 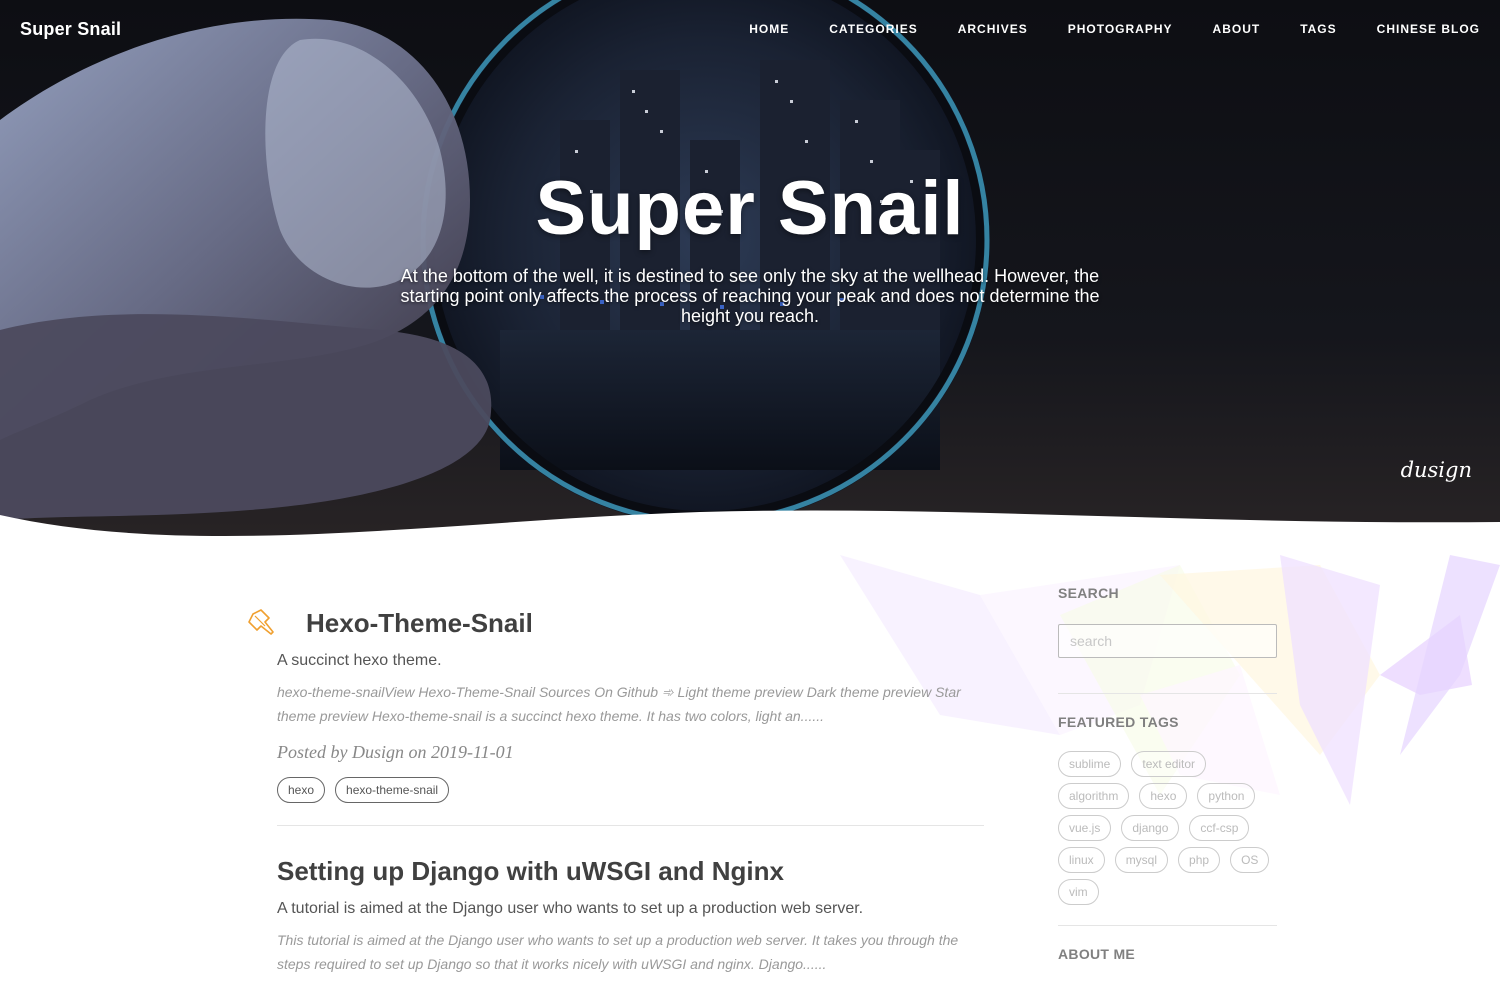 I want to click on featured-tag-hexo: hexo, so click(x=1163, y=796).